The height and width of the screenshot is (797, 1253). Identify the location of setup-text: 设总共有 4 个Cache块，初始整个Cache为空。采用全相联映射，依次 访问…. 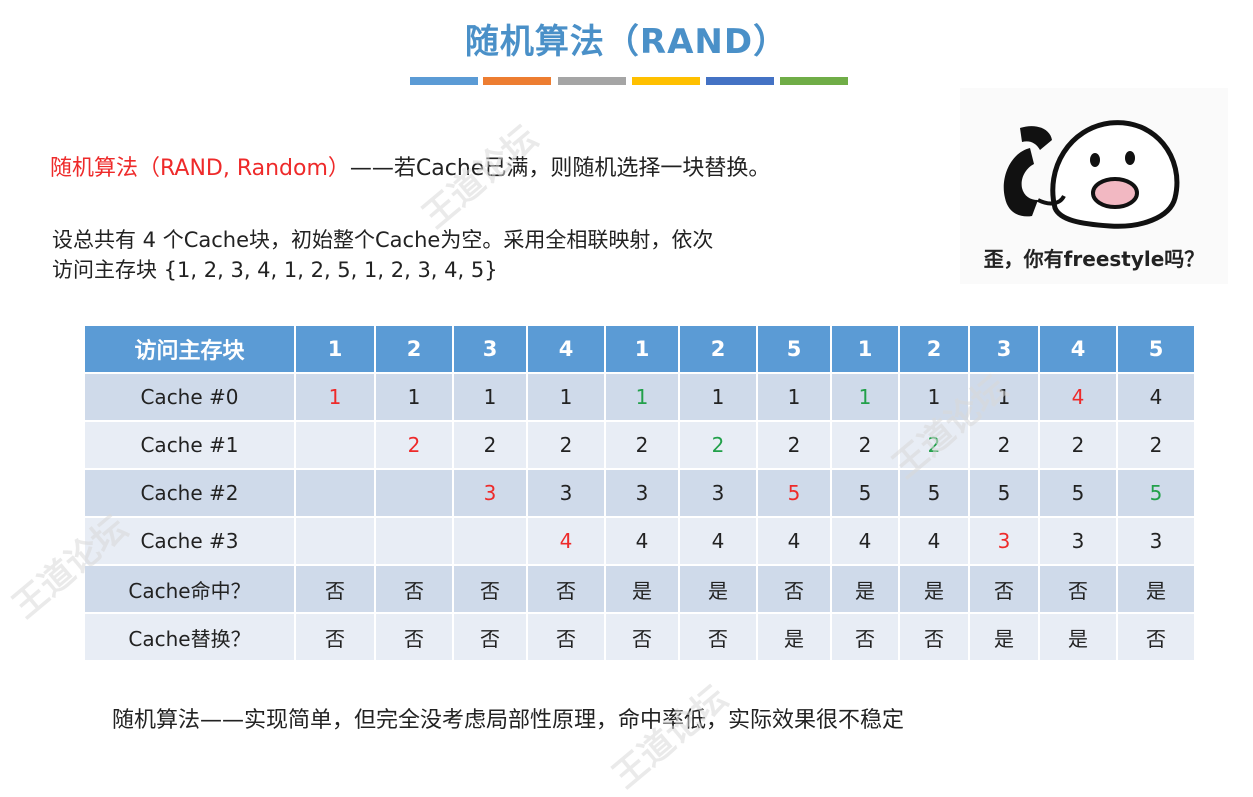
(492, 255).